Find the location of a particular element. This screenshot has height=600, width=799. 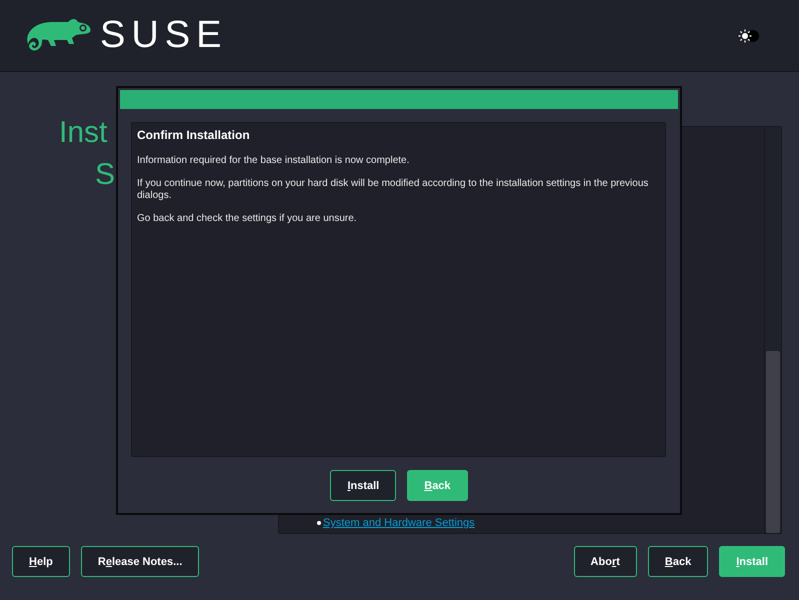

abort-button: Abort is located at coordinates (605, 561).